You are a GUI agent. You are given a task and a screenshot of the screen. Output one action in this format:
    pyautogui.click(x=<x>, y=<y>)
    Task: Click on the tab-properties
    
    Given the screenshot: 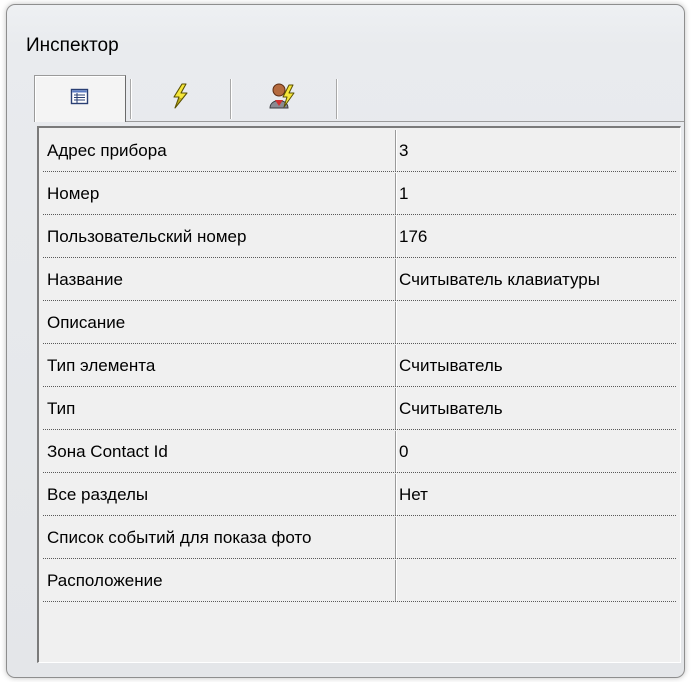 What is the action you would take?
    pyautogui.click(x=80, y=98)
    